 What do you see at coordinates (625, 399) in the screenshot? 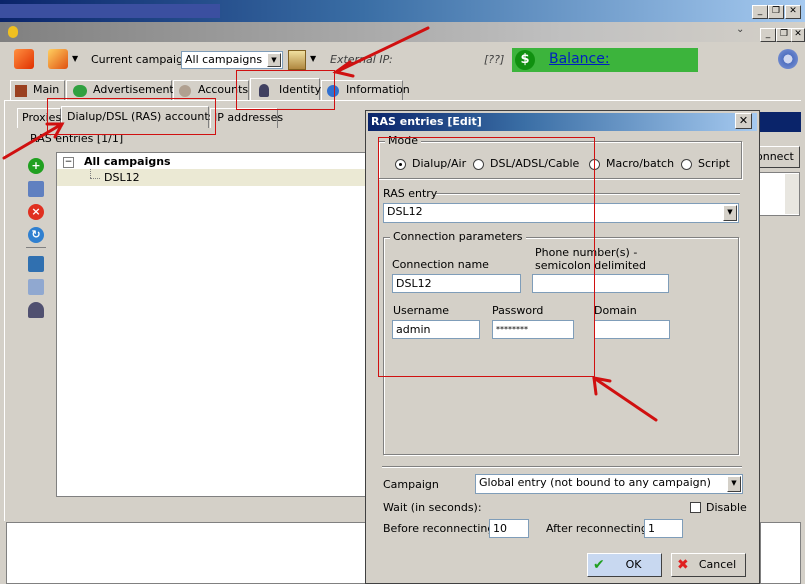
I see `arrow-to-dialog` at bounding box center [625, 399].